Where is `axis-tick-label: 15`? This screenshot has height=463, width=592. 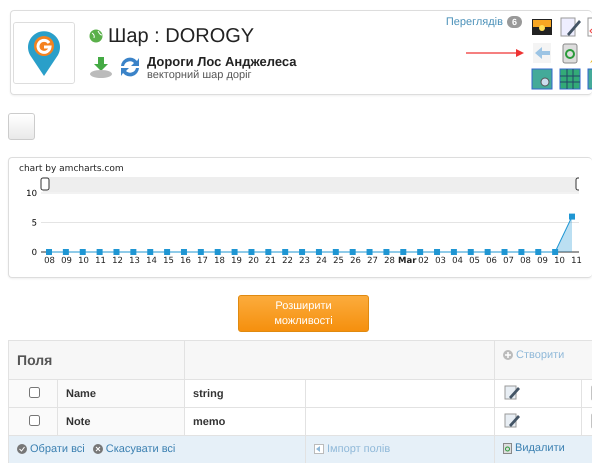 axis-tick-label: 15 is located at coordinates (168, 261).